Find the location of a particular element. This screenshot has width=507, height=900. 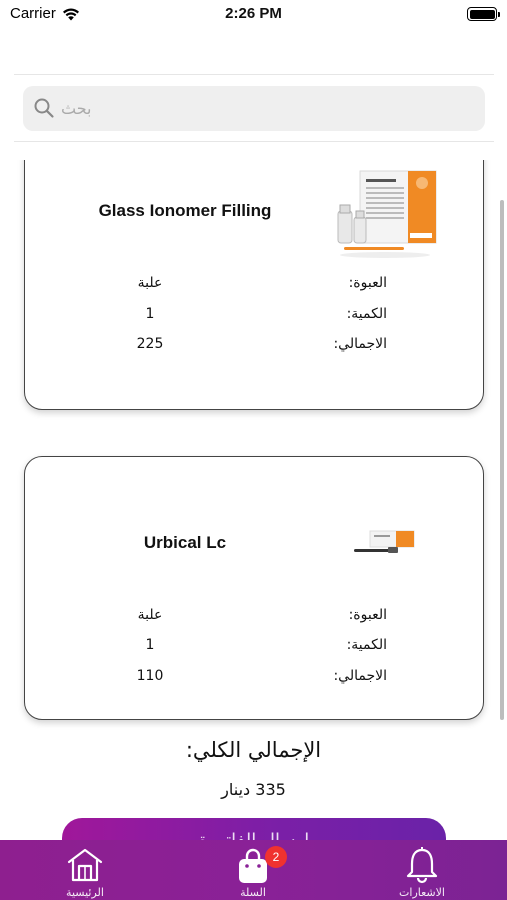

search-bar is located at coordinates (254, 108).